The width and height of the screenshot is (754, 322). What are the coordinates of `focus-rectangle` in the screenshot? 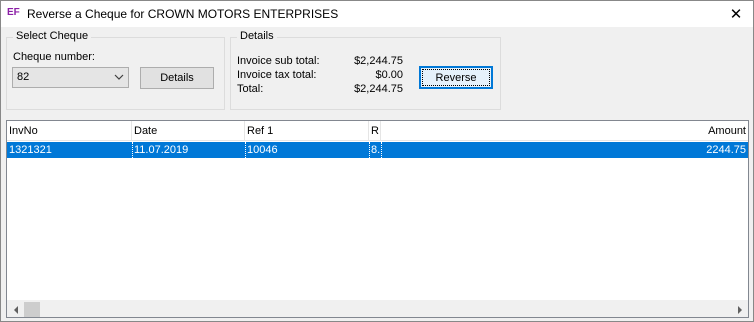 It's located at (456, 77).